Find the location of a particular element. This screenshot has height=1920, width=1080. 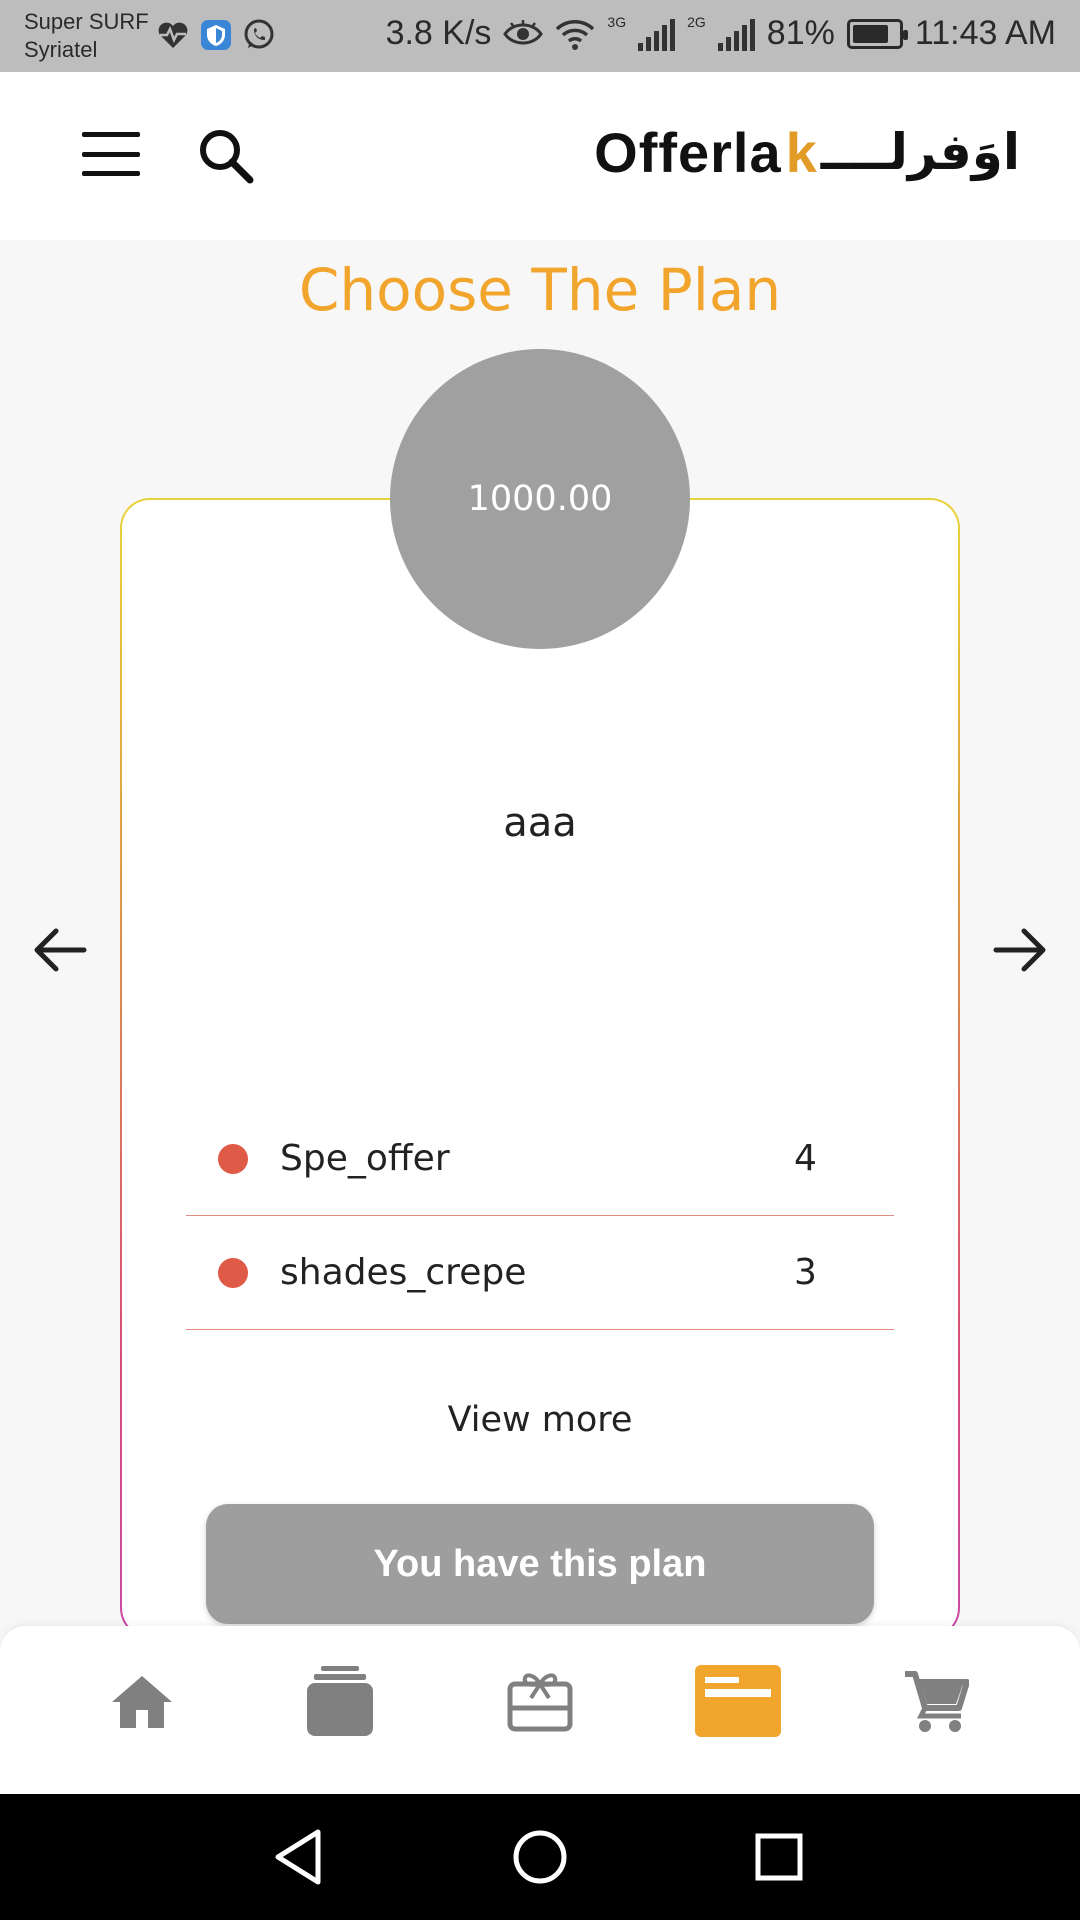

nav-offers is located at coordinates (540, 1701).